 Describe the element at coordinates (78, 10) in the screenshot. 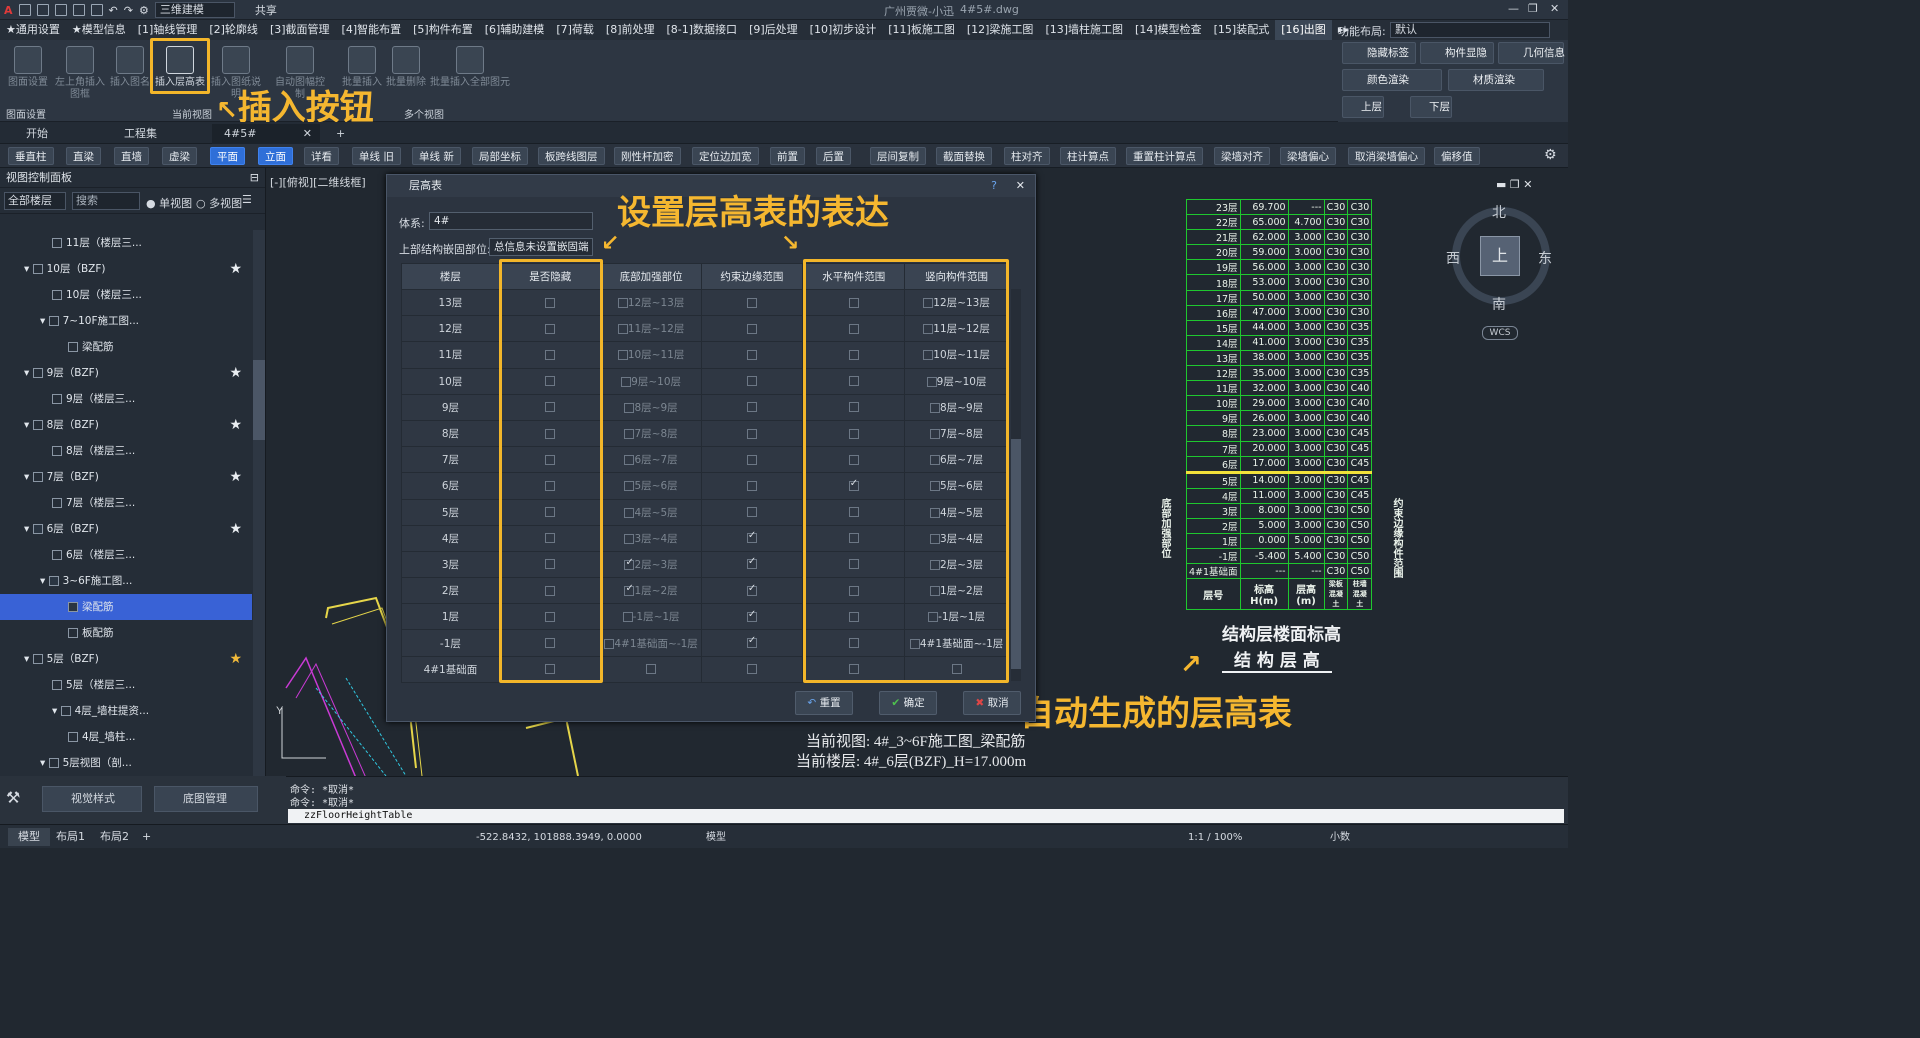

I see `save-as-icon` at that location.